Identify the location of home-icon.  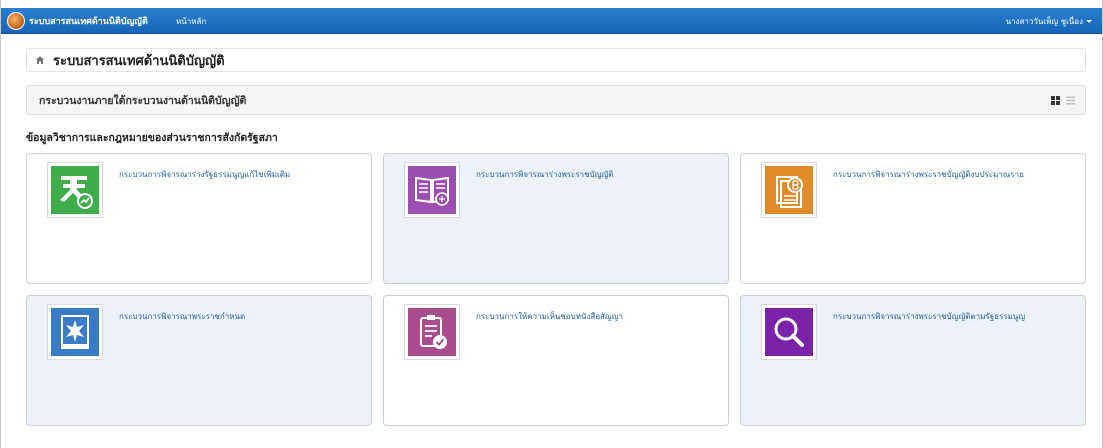
(40, 60).